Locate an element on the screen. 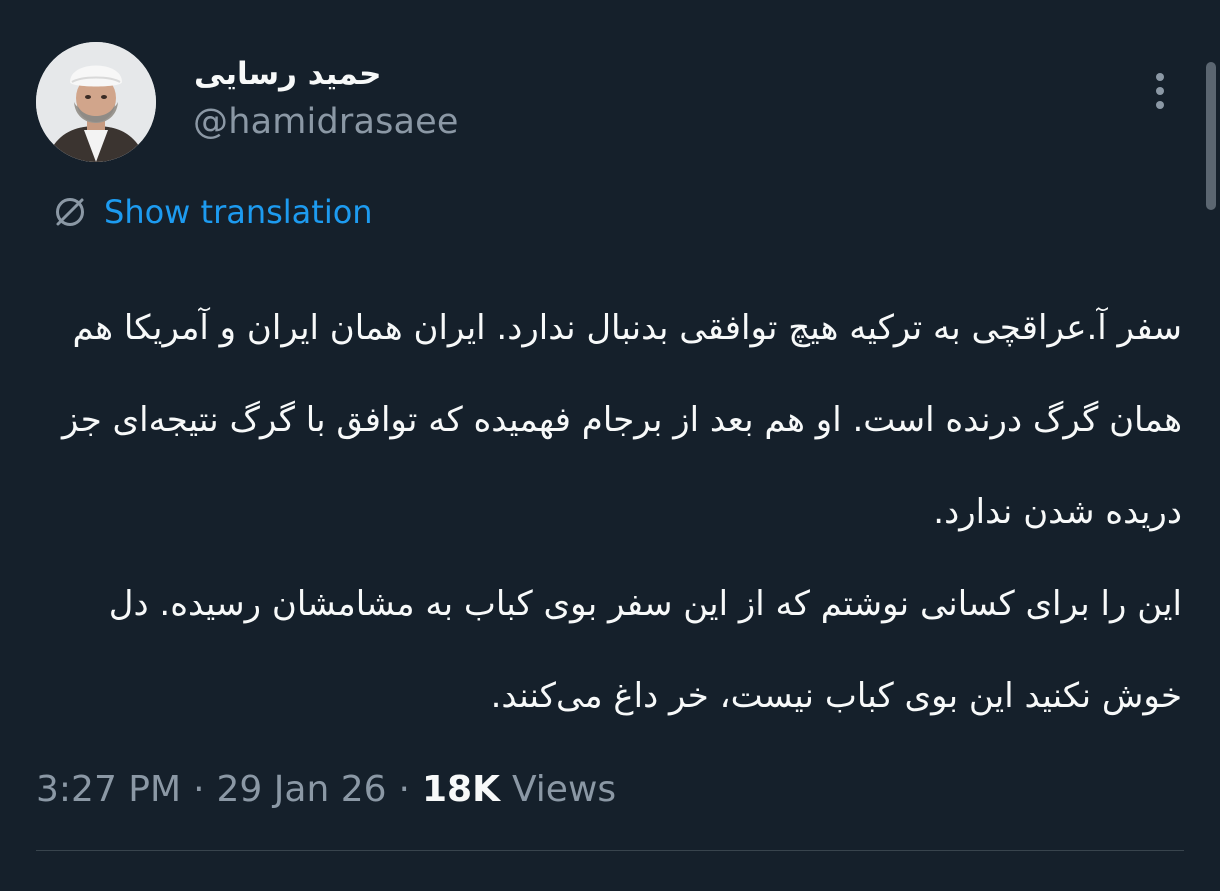 This screenshot has width=1220, height=891. author-display-name: حمید رسایی is located at coordinates (287, 74).